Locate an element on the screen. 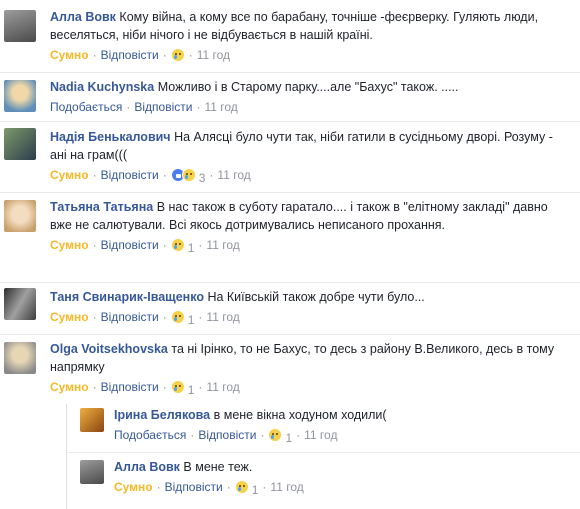 Image resolution: width=580 pixels, height=509 pixels. comment-author: Ірина Белякова is located at coordinates (162, 415).